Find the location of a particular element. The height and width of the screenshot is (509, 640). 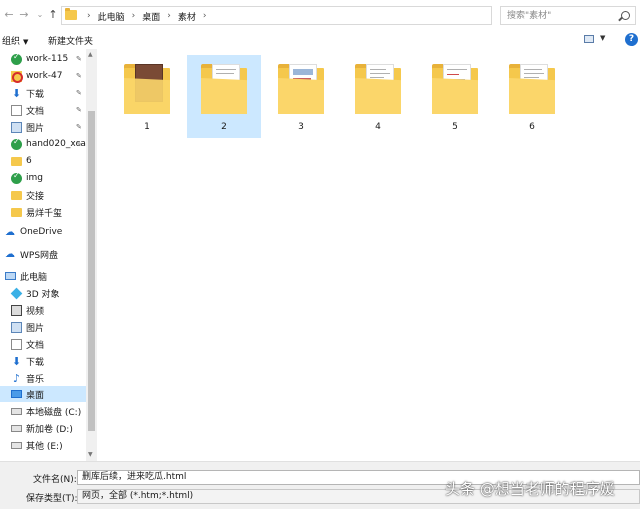

scroll-up-icon: ▲ is located at coordinates (90, 54).